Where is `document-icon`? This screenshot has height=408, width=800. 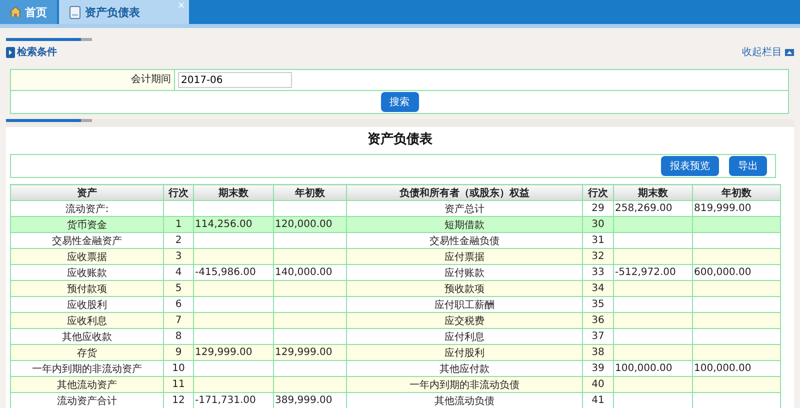 document-icon is located at coordinates (75, 12).